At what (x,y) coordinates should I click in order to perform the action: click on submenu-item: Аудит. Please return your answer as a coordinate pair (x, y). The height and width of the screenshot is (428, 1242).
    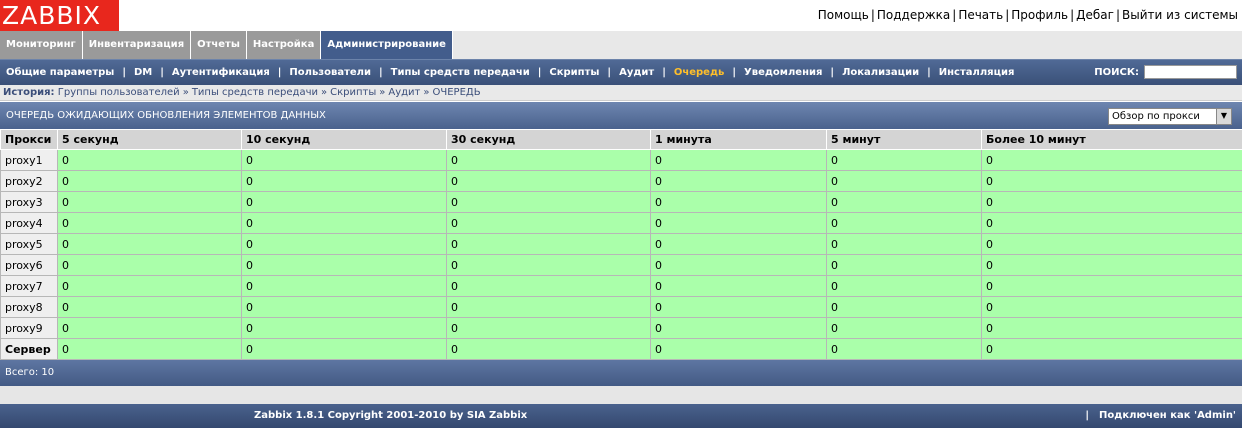
    Looking at the image, I should click on (636, 72).